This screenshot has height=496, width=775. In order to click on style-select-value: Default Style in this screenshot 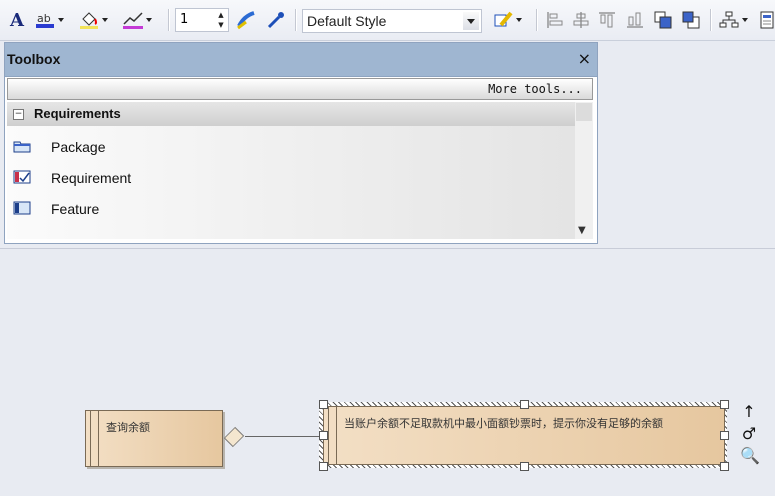, I will do `click(347, 21)`.